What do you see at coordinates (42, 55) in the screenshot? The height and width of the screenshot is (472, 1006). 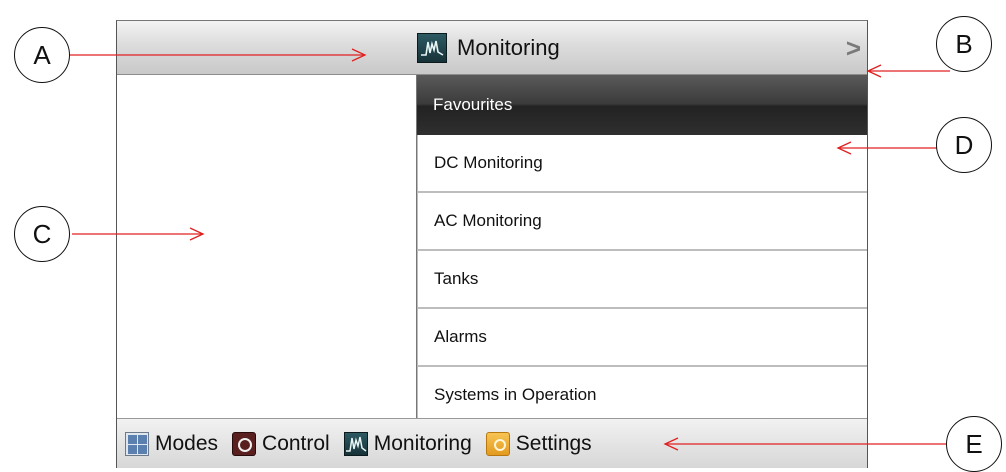 I see `callout-a: A` at bounding box center [42, 55].